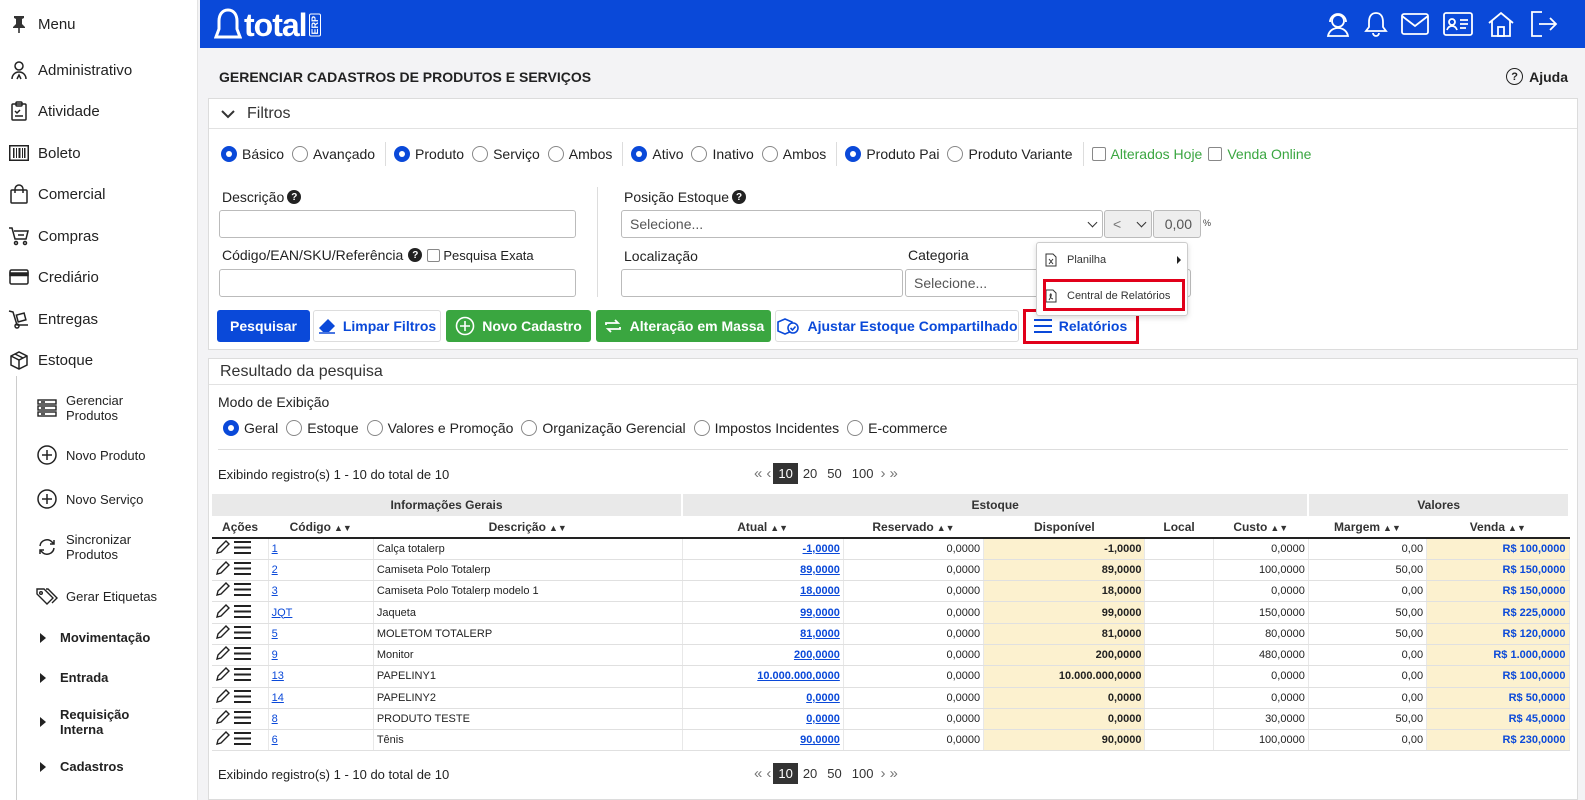  What do you see at coordinates (763, 740) in the screenshot?
I see `cell-atual: 90,0000` at bounding box center [763, 740].